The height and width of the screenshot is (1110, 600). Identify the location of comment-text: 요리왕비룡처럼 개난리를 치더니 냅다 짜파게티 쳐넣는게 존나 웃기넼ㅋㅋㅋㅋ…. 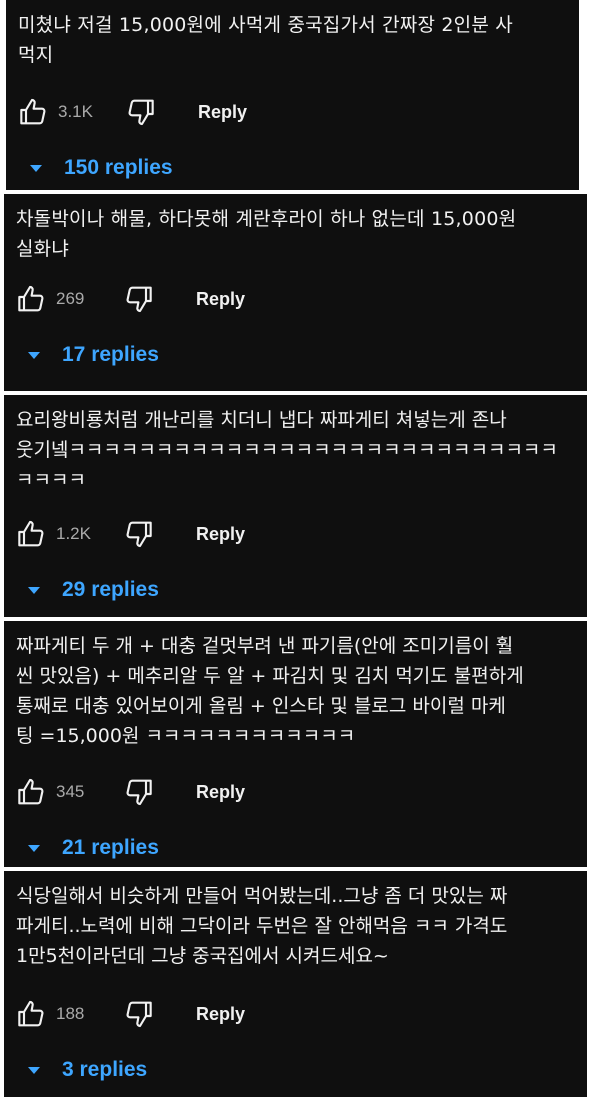
(287, 450).